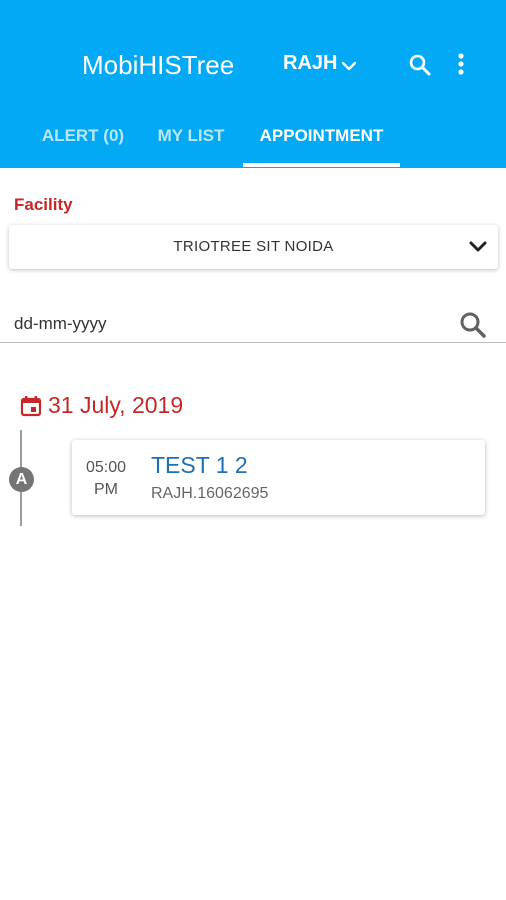  What do you see at coordinates (43, 204) in the screenshot?
I see `facility-label: Facility` at bounding box center [43, 204].